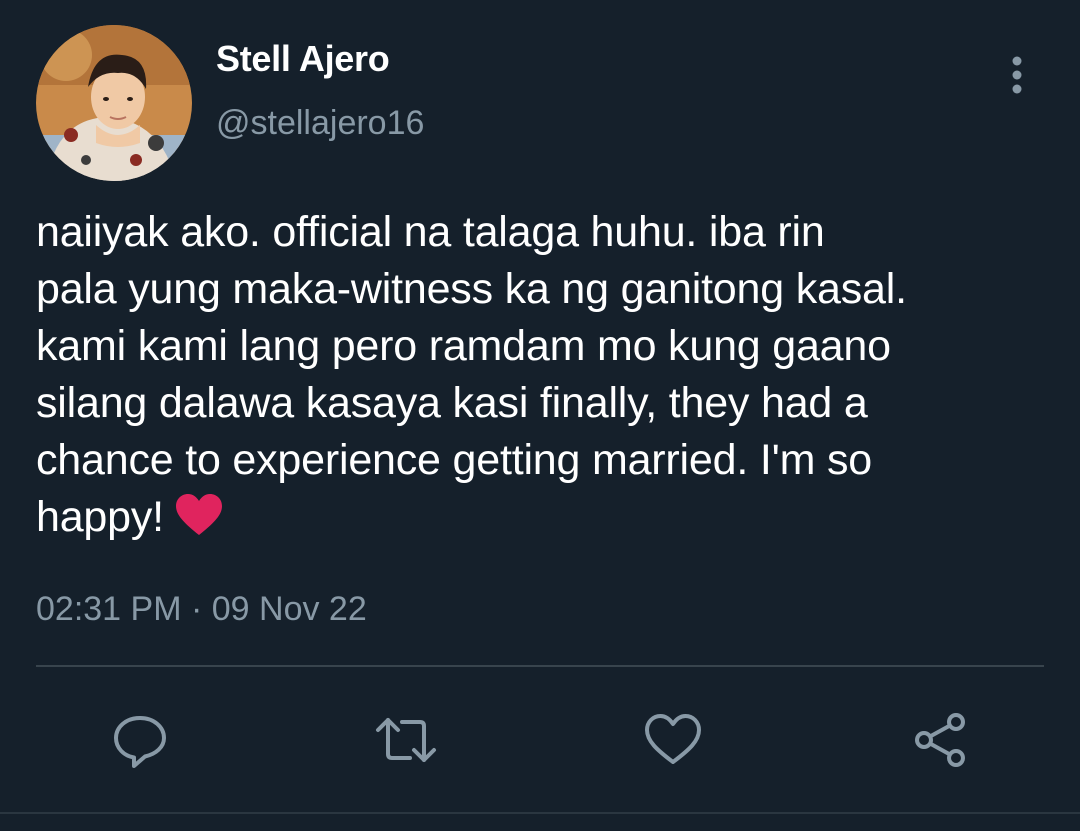 Image resolution: width=1080 pixels, height=831 pixels. I want to click on bottom-divider, so click(540, 813).